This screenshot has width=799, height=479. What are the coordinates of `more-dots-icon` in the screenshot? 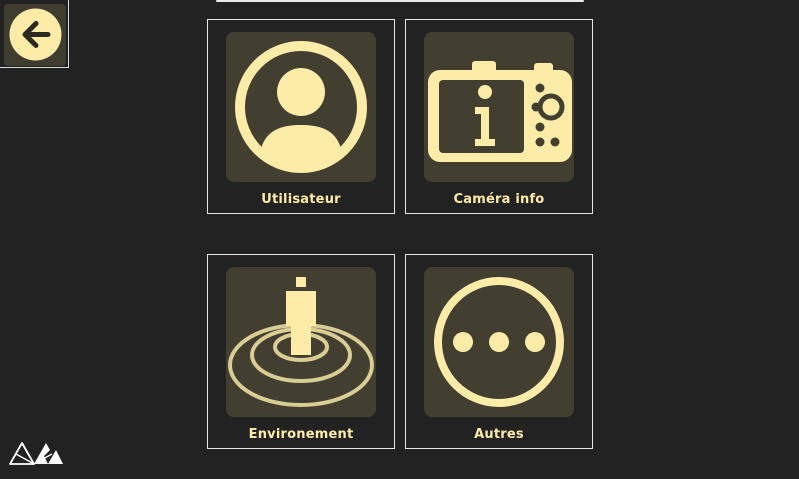 It's located at (499, 342).